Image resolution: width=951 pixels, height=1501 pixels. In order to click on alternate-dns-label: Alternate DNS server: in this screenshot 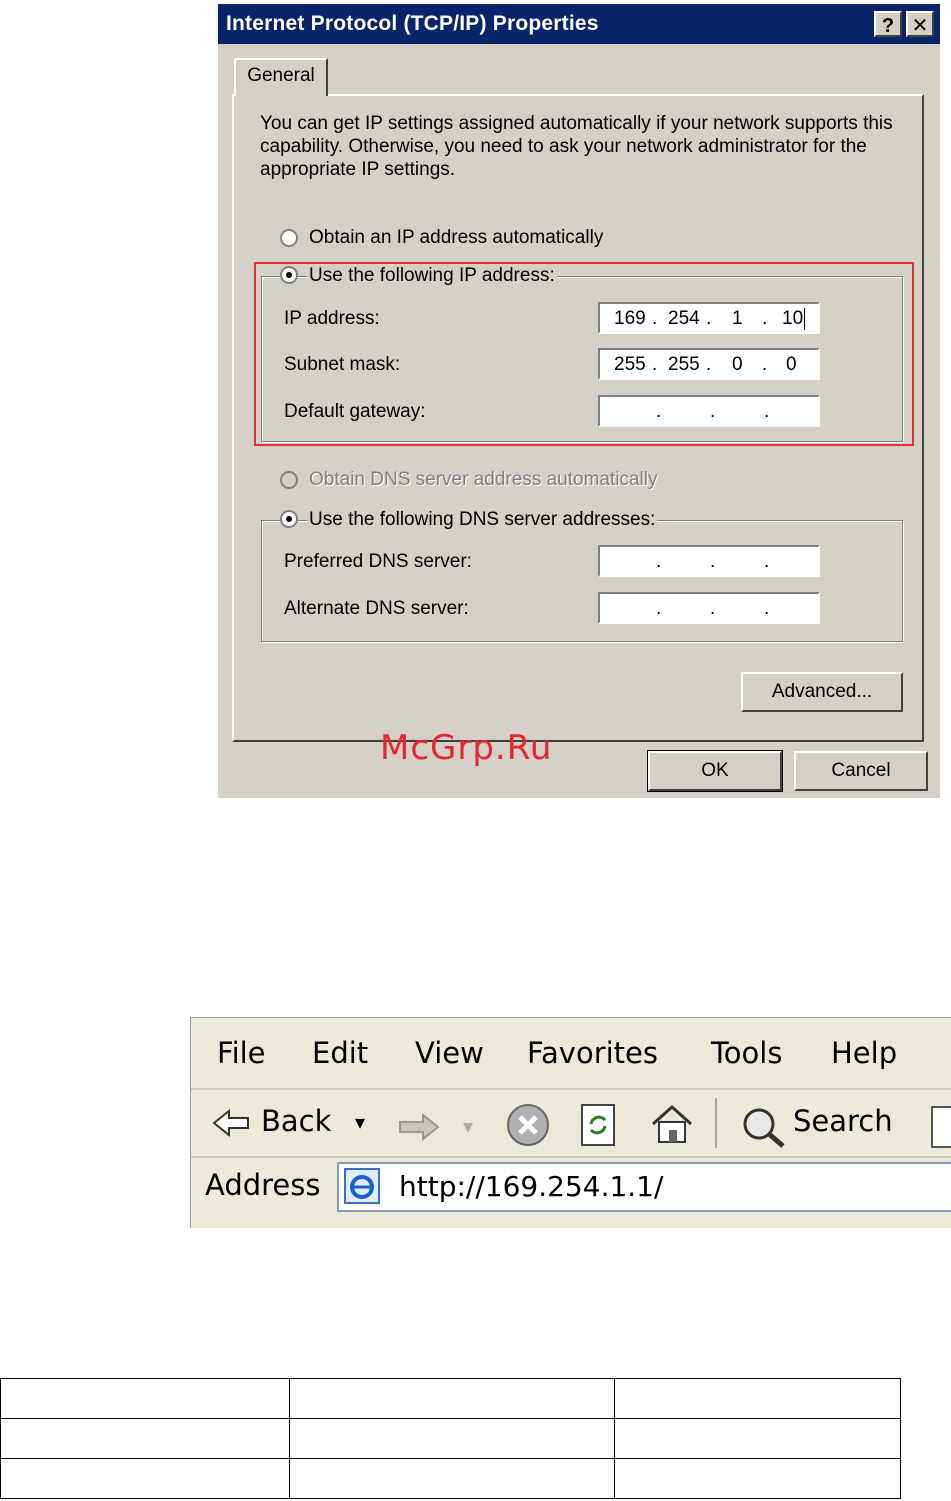, I will do `click(376, 608)`.